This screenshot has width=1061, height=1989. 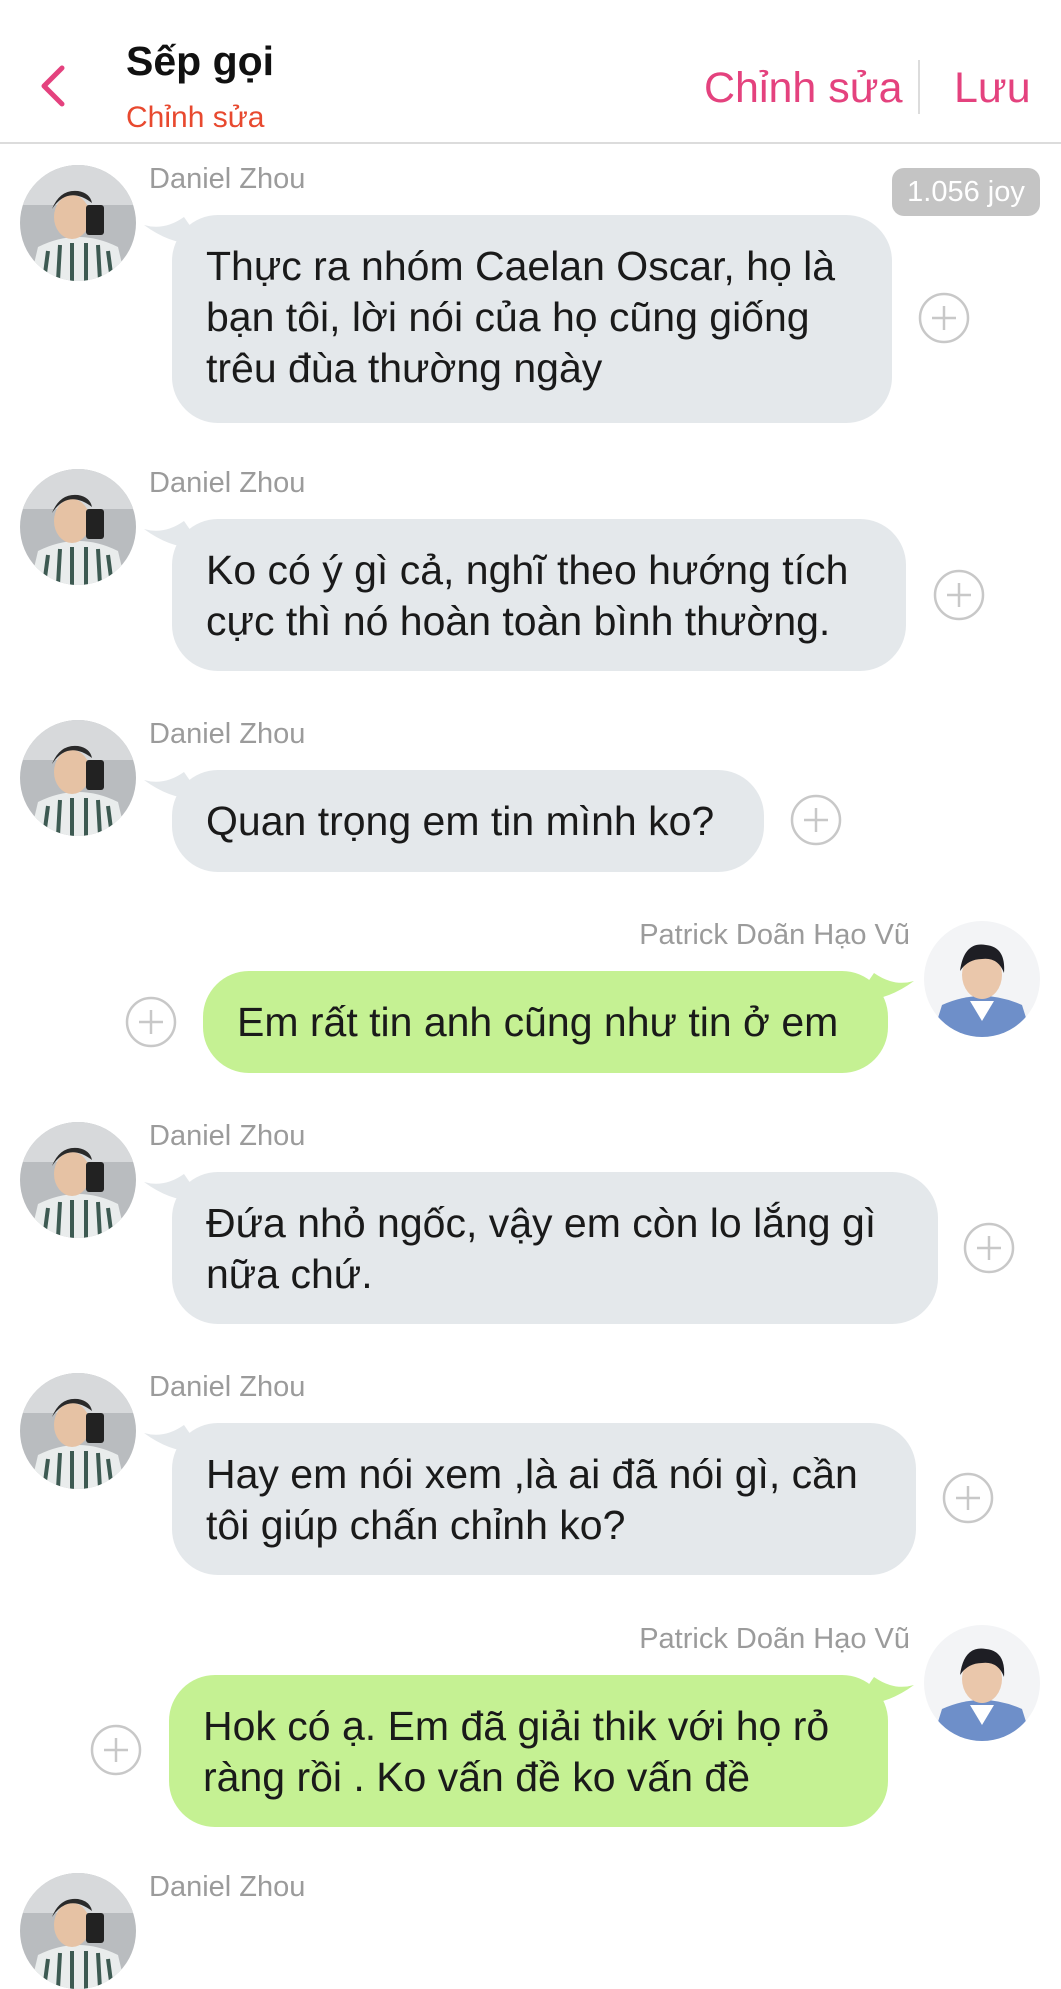 I want to click on header-divider, so click(x=919, y=87).